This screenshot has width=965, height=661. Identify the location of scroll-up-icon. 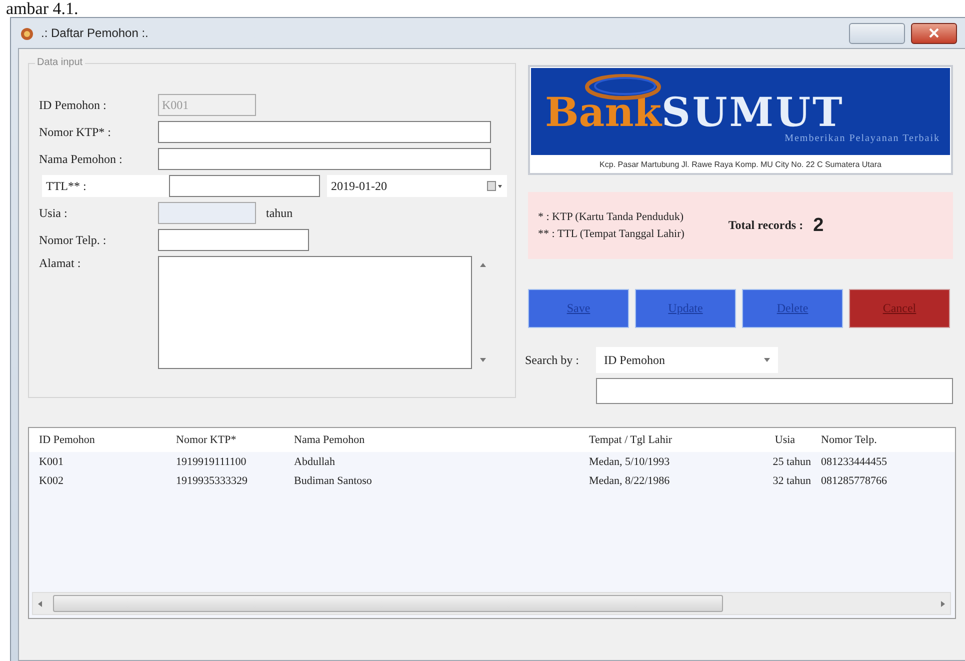
(483, 265).